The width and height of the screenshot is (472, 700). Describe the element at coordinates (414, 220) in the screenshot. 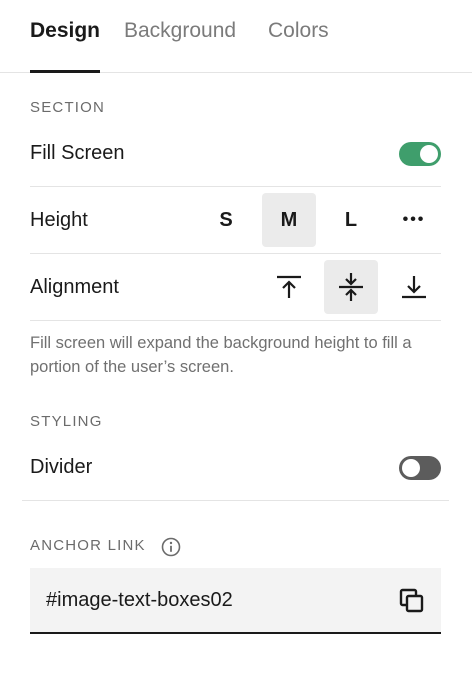

I see `height-more-options: •••` at that location.